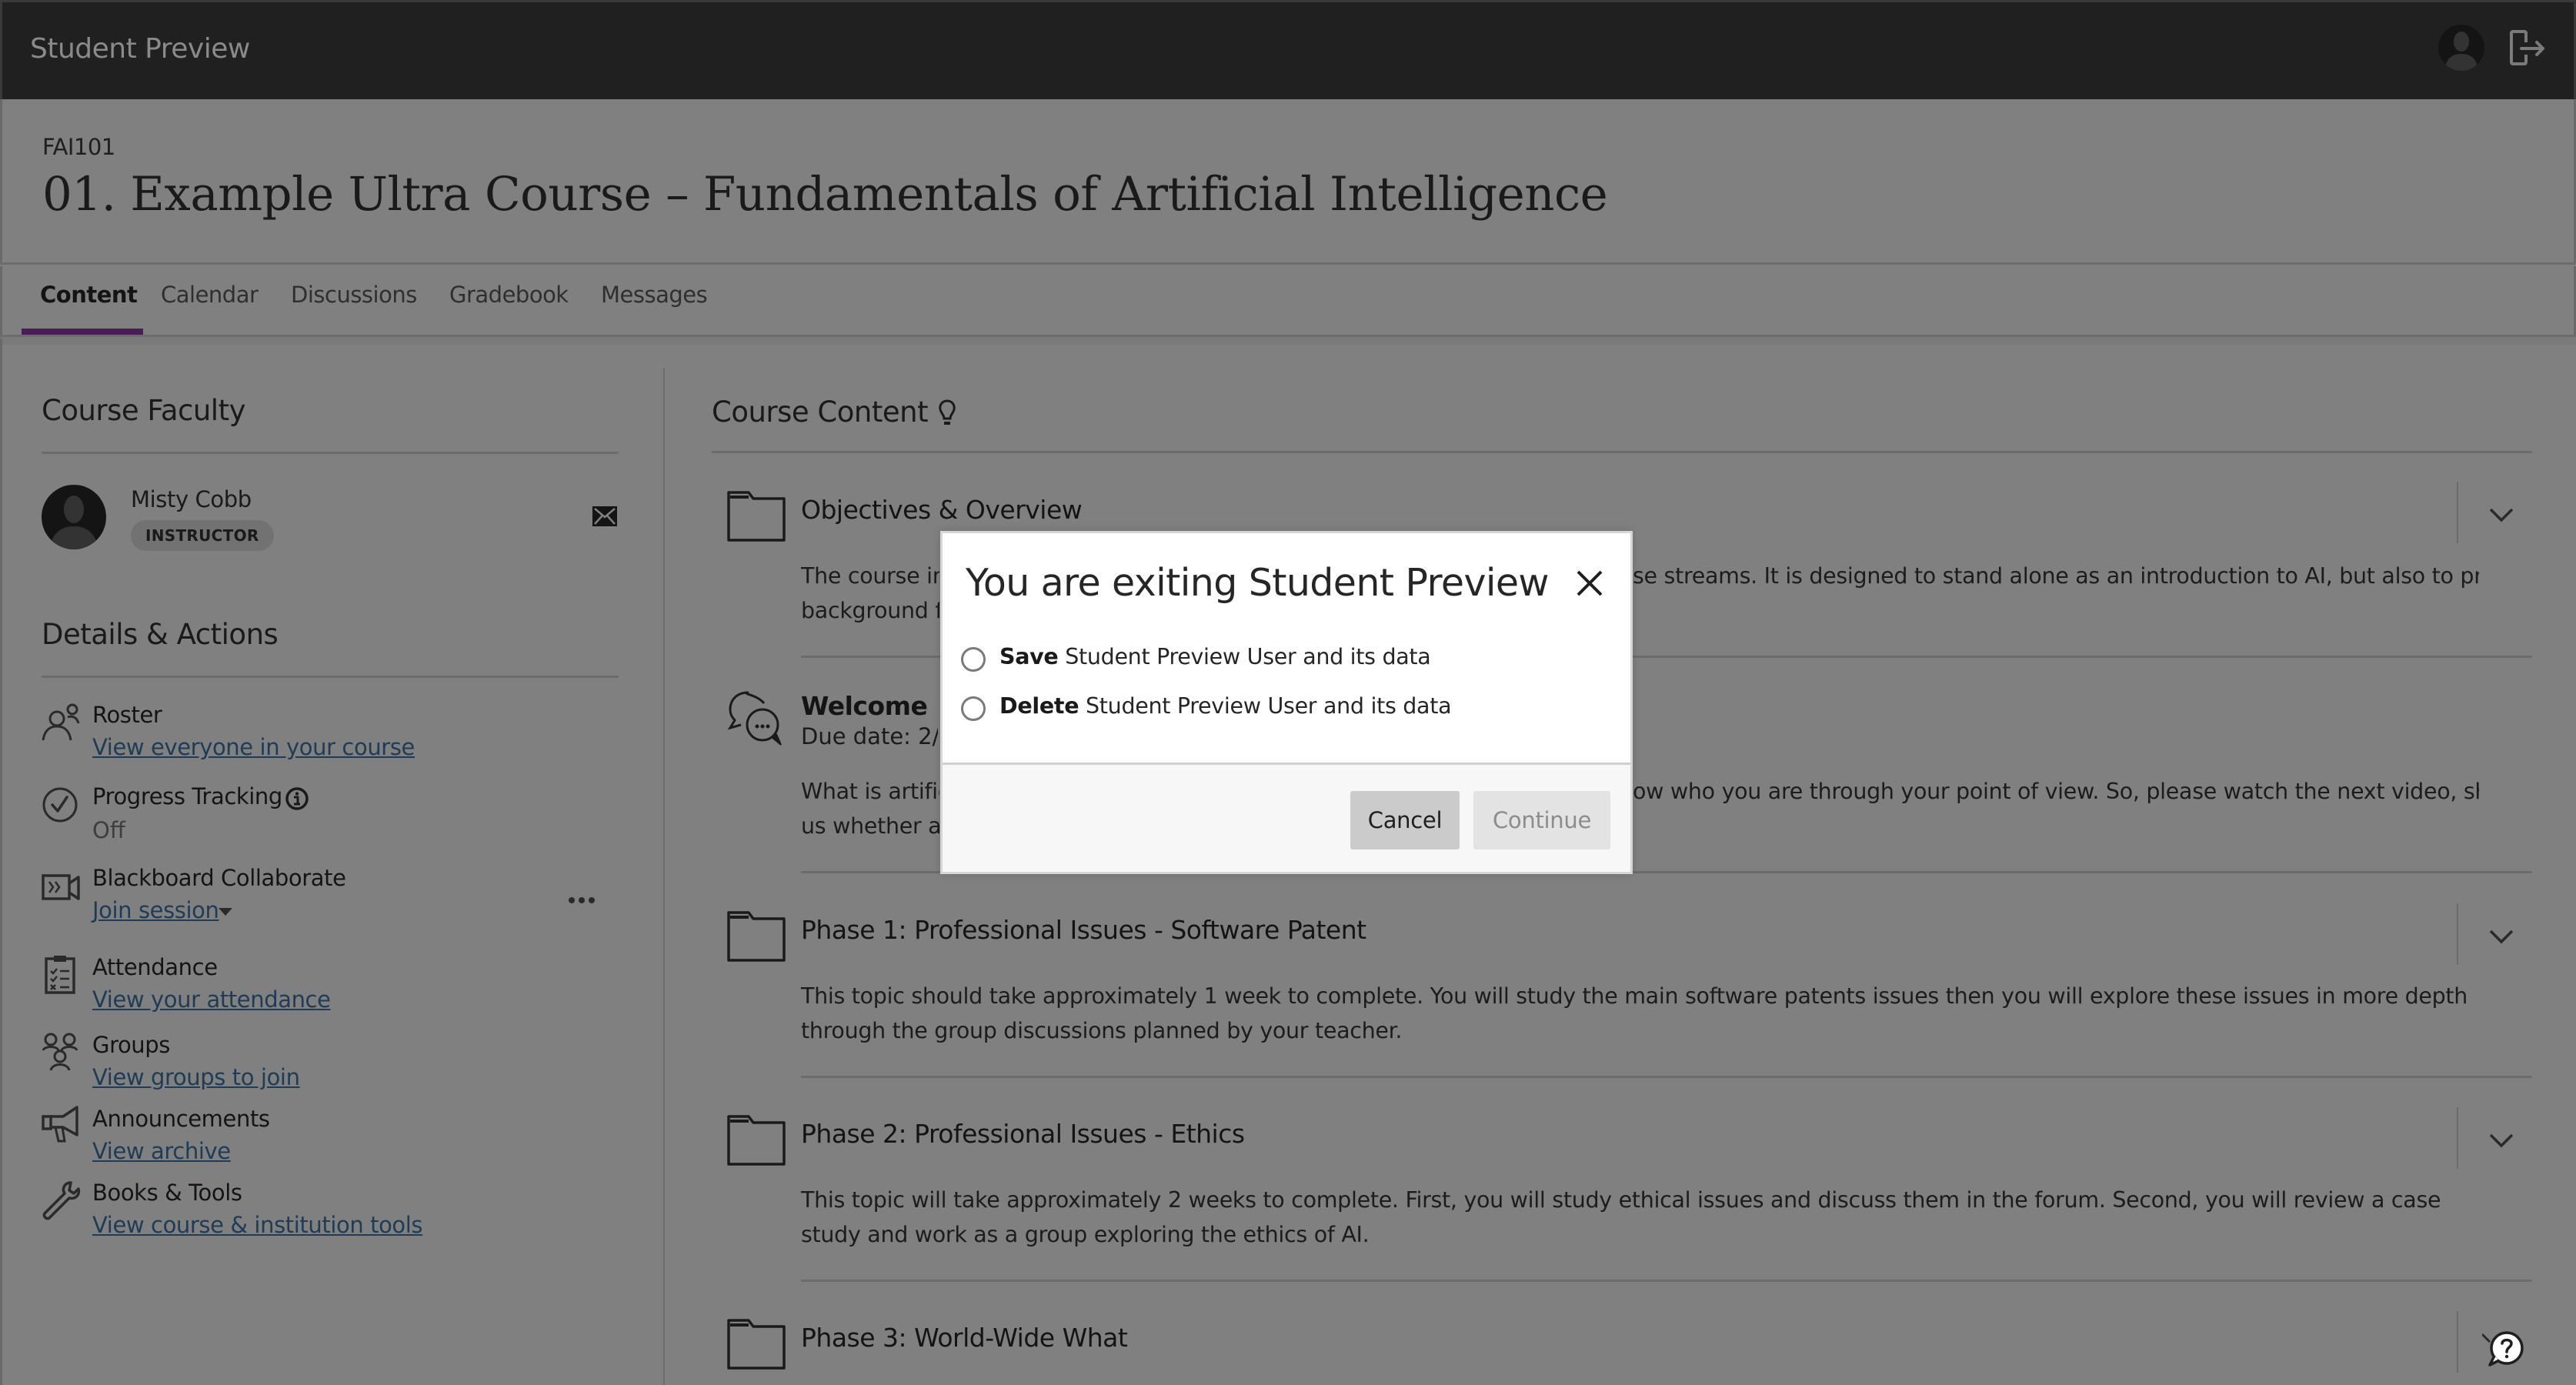 The image size is (2576, 1385). What do you see at coordinates (108, 830) in the screenshot?
I see `progress-tracking-status: Off` at bounding box center [108, 830].